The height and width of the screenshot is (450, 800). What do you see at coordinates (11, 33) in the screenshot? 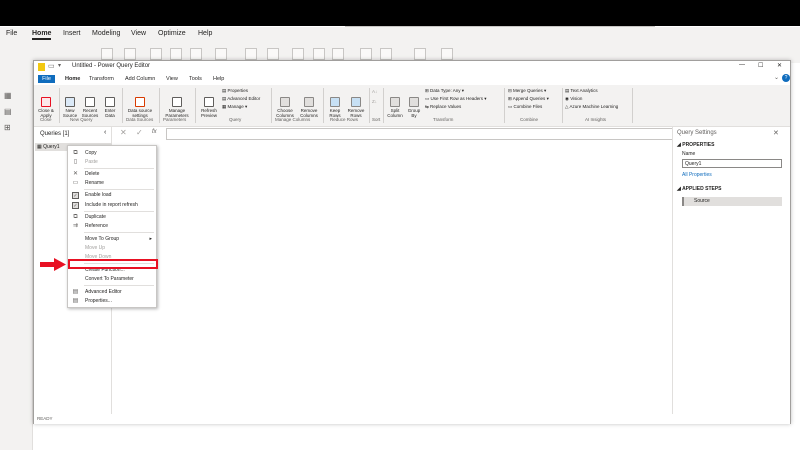
I see `pbi-menu-file: File` at bounding box center [11, 33].